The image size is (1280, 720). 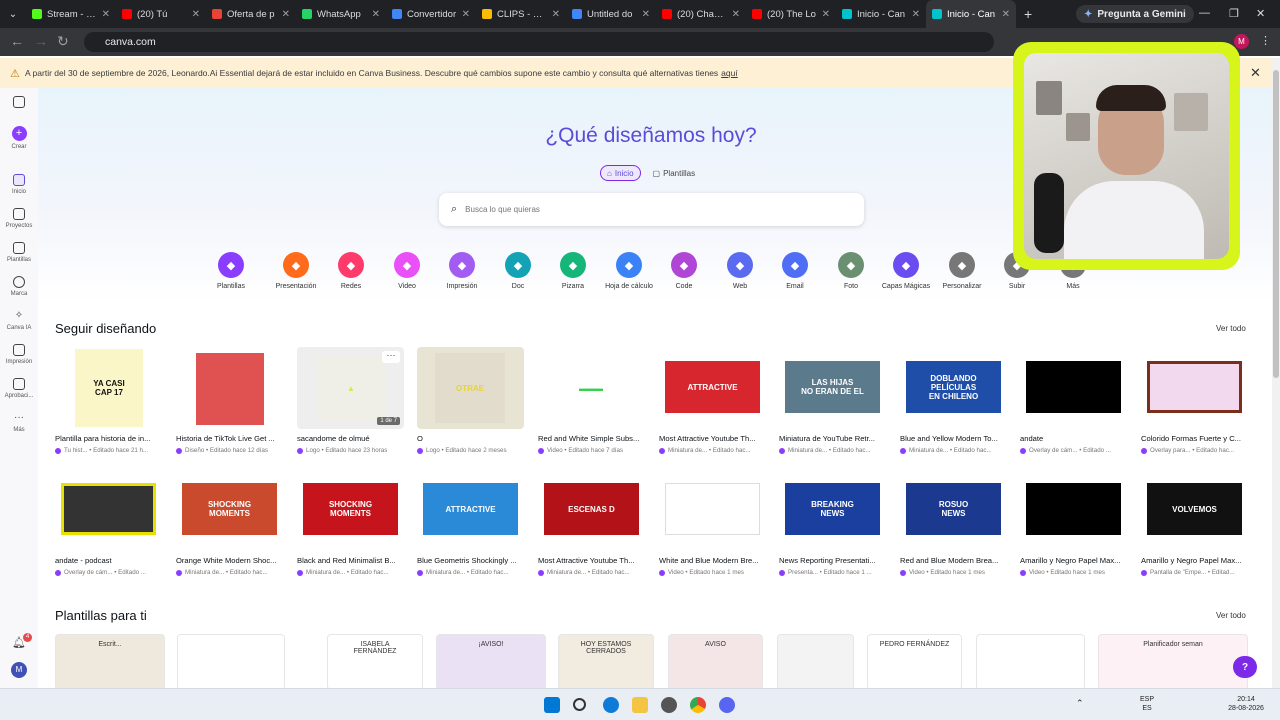 What do you see at coordinates (375, 662) in the screenshot?
I see `template-card: ISABELA FERNÁNDEZ` at bounding box center [375, 662].